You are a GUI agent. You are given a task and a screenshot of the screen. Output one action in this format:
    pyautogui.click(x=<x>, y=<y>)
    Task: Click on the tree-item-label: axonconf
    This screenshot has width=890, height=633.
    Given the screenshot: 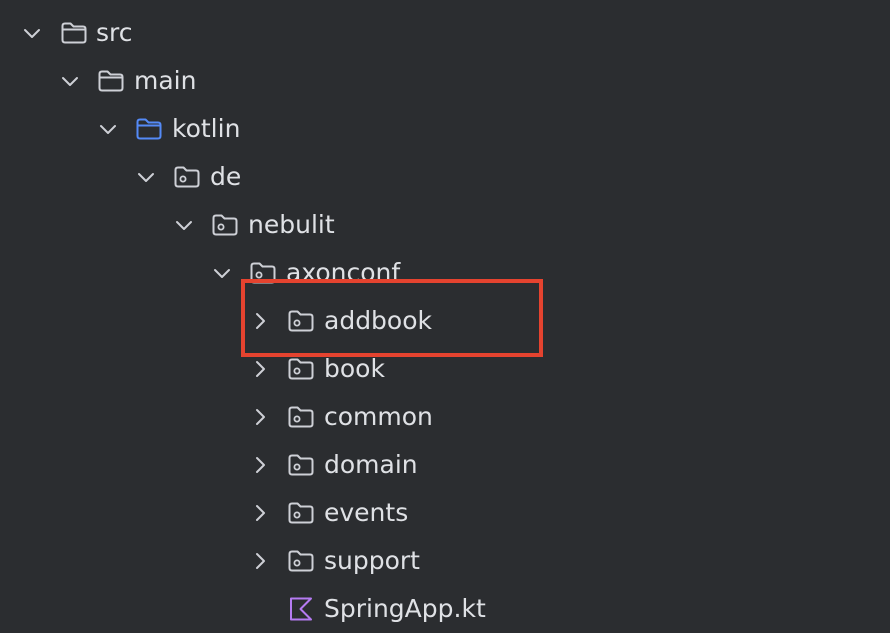 What is the action you would take?
    pyautogui.click(x=343, y=272)
    